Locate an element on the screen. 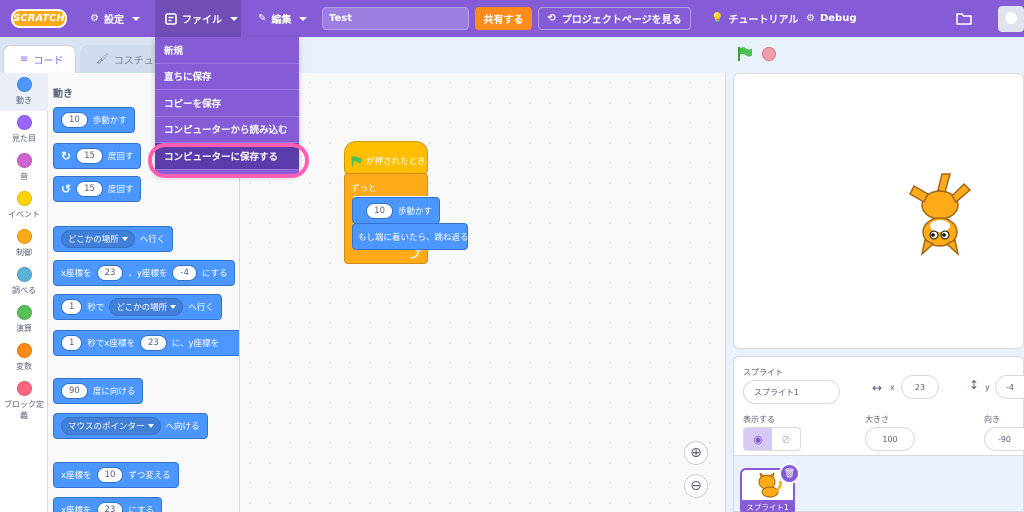  turn-left-block: ↺ 15 度回す is located at coordinates (97, 189).